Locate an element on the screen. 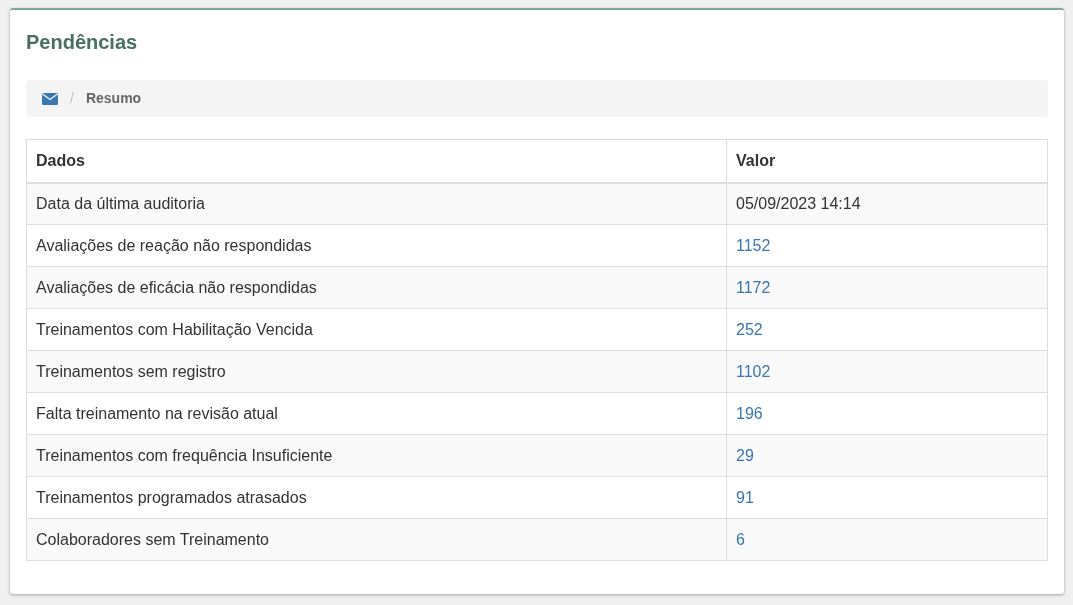 The image size is (1073, 605). count-link: 252 is located at coordinates (749, 329).